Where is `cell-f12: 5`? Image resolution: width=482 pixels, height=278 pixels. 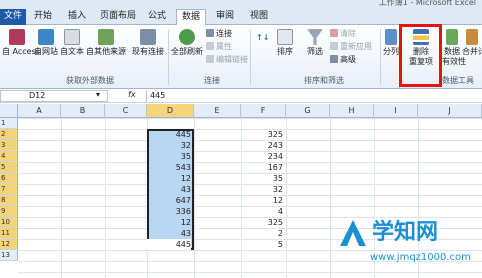
cell-f12: 5 is located at coordinates (262, 244).